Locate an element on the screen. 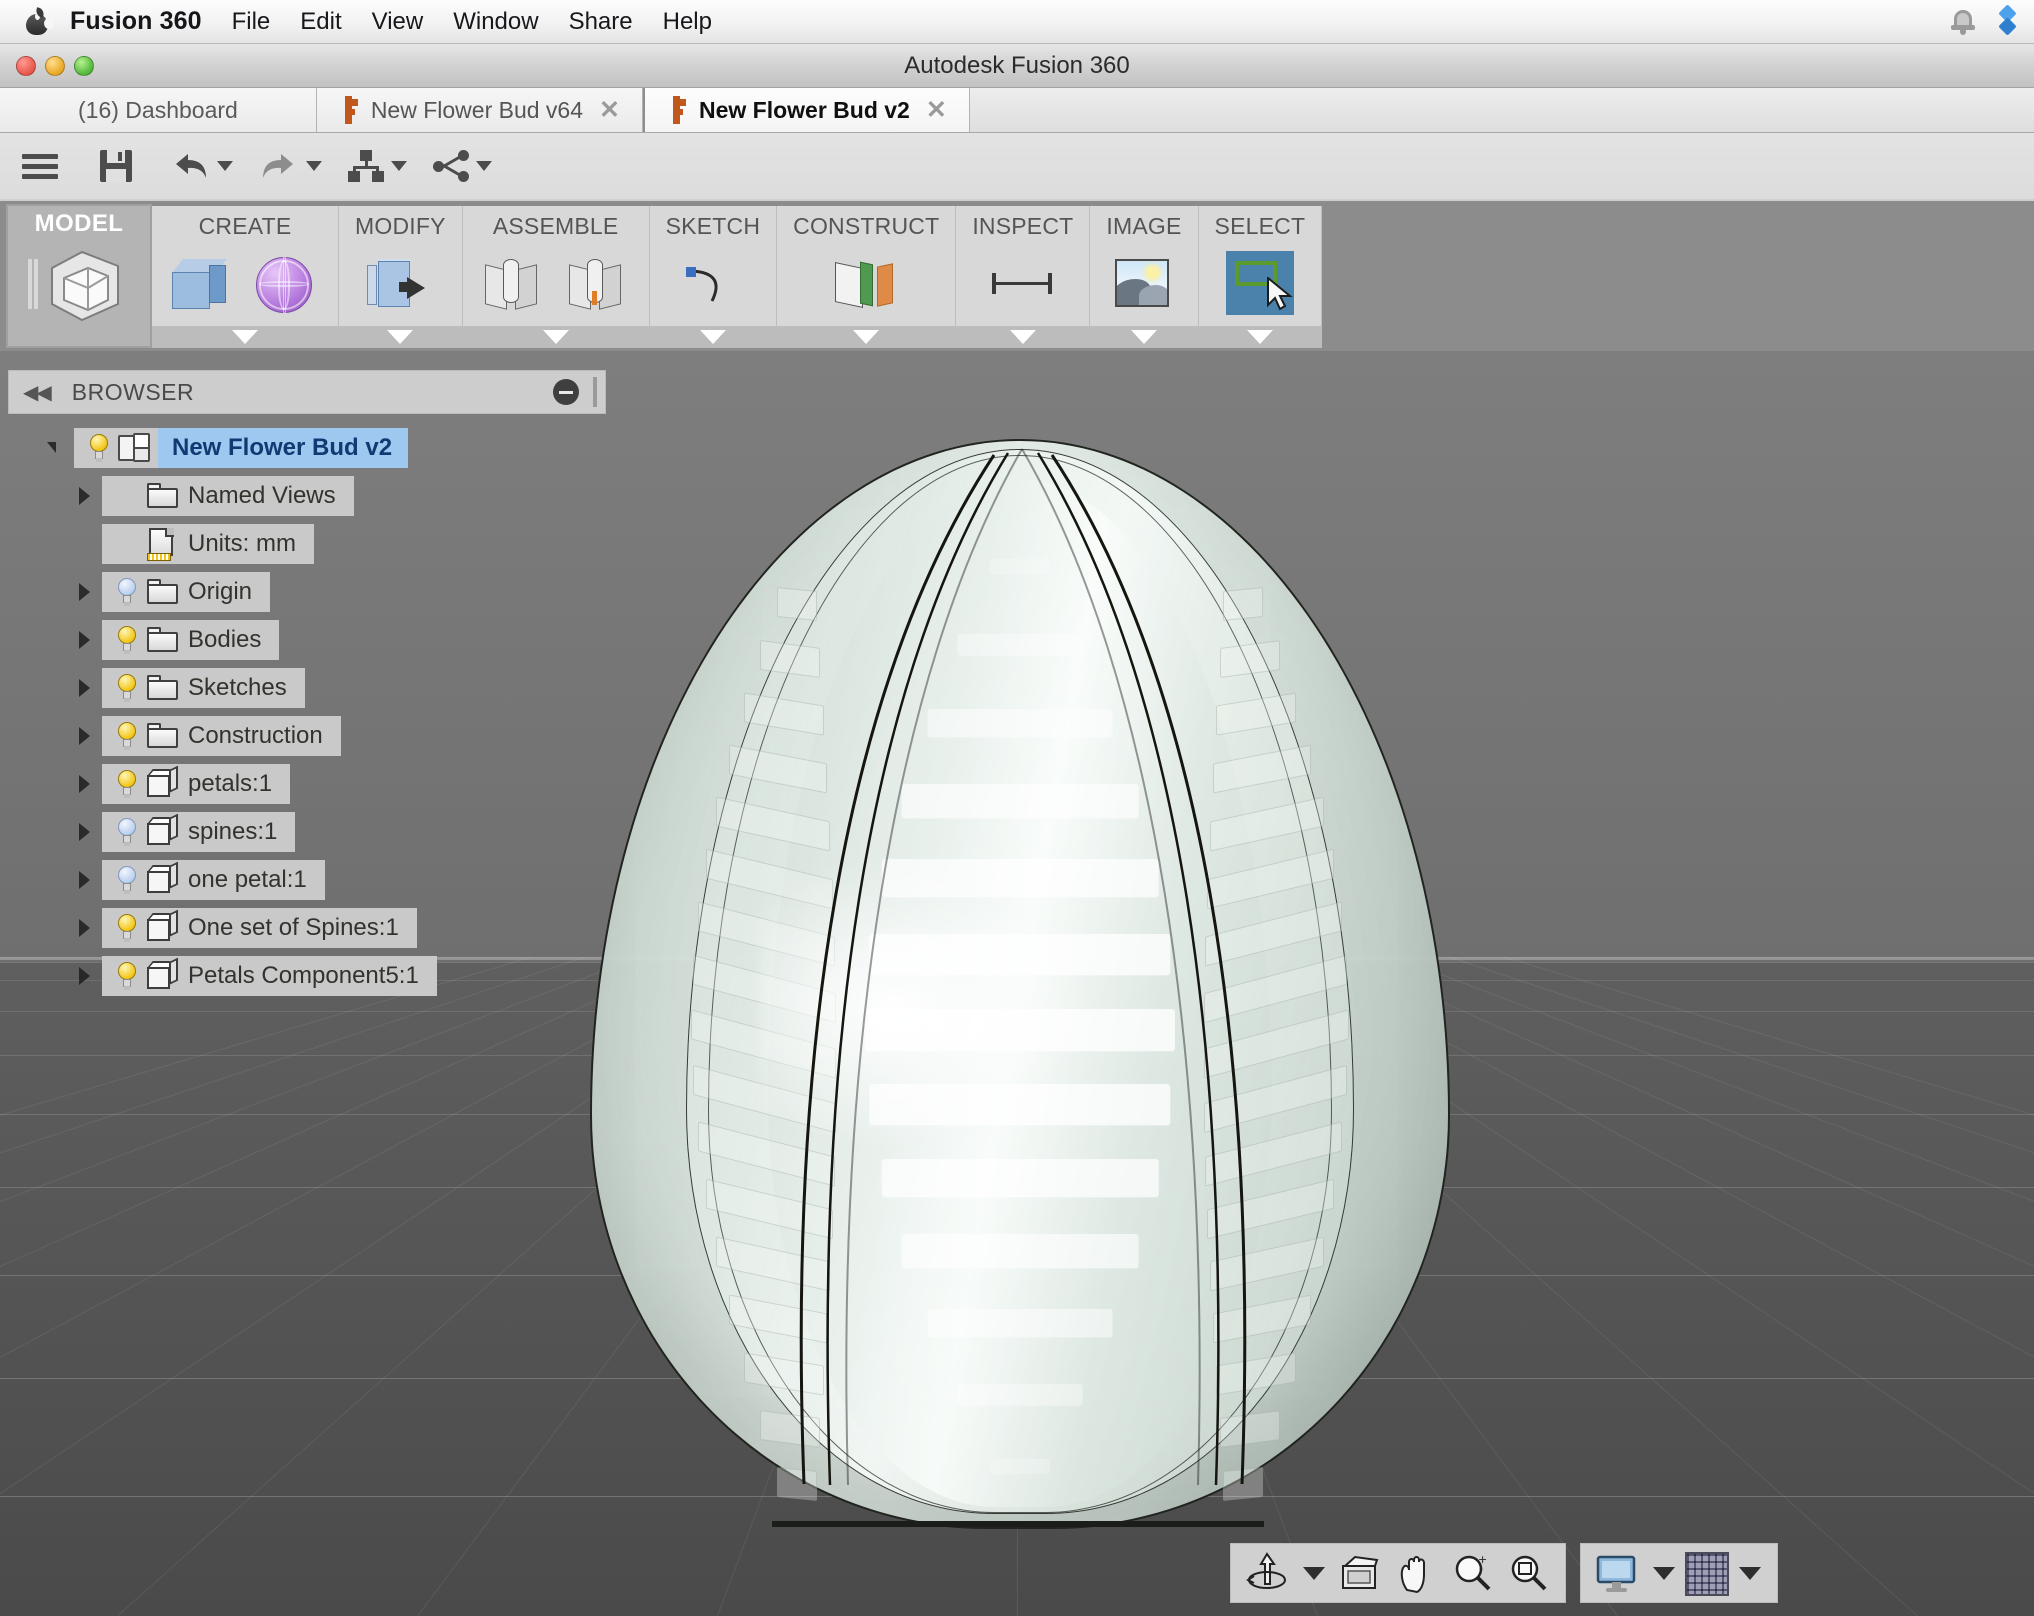 The image size is (2034, 1616). browser-tree-item-origin: Origin is located at coordinates (320, 592).